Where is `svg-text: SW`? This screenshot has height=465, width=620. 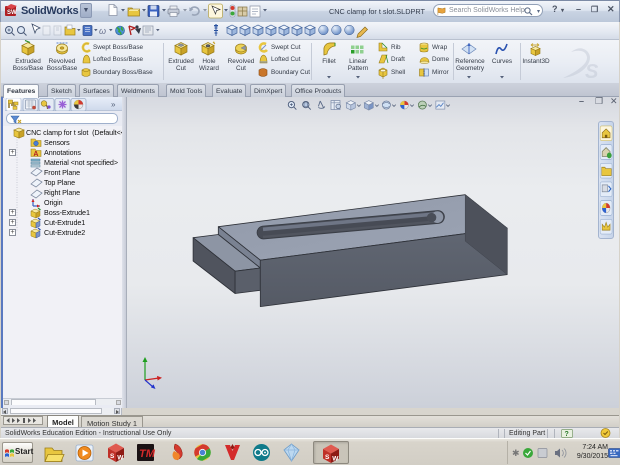 svg-text: SW is located at coordinates (12, 13).